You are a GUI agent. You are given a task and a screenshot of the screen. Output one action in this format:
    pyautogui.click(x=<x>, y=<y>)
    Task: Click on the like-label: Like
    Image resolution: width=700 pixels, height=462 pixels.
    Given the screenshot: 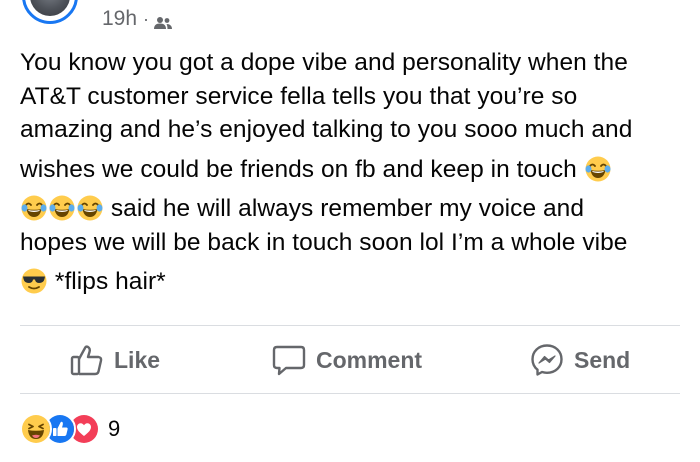 What is the action you would take?
    pyautogui.click(x=137, y=359)
    